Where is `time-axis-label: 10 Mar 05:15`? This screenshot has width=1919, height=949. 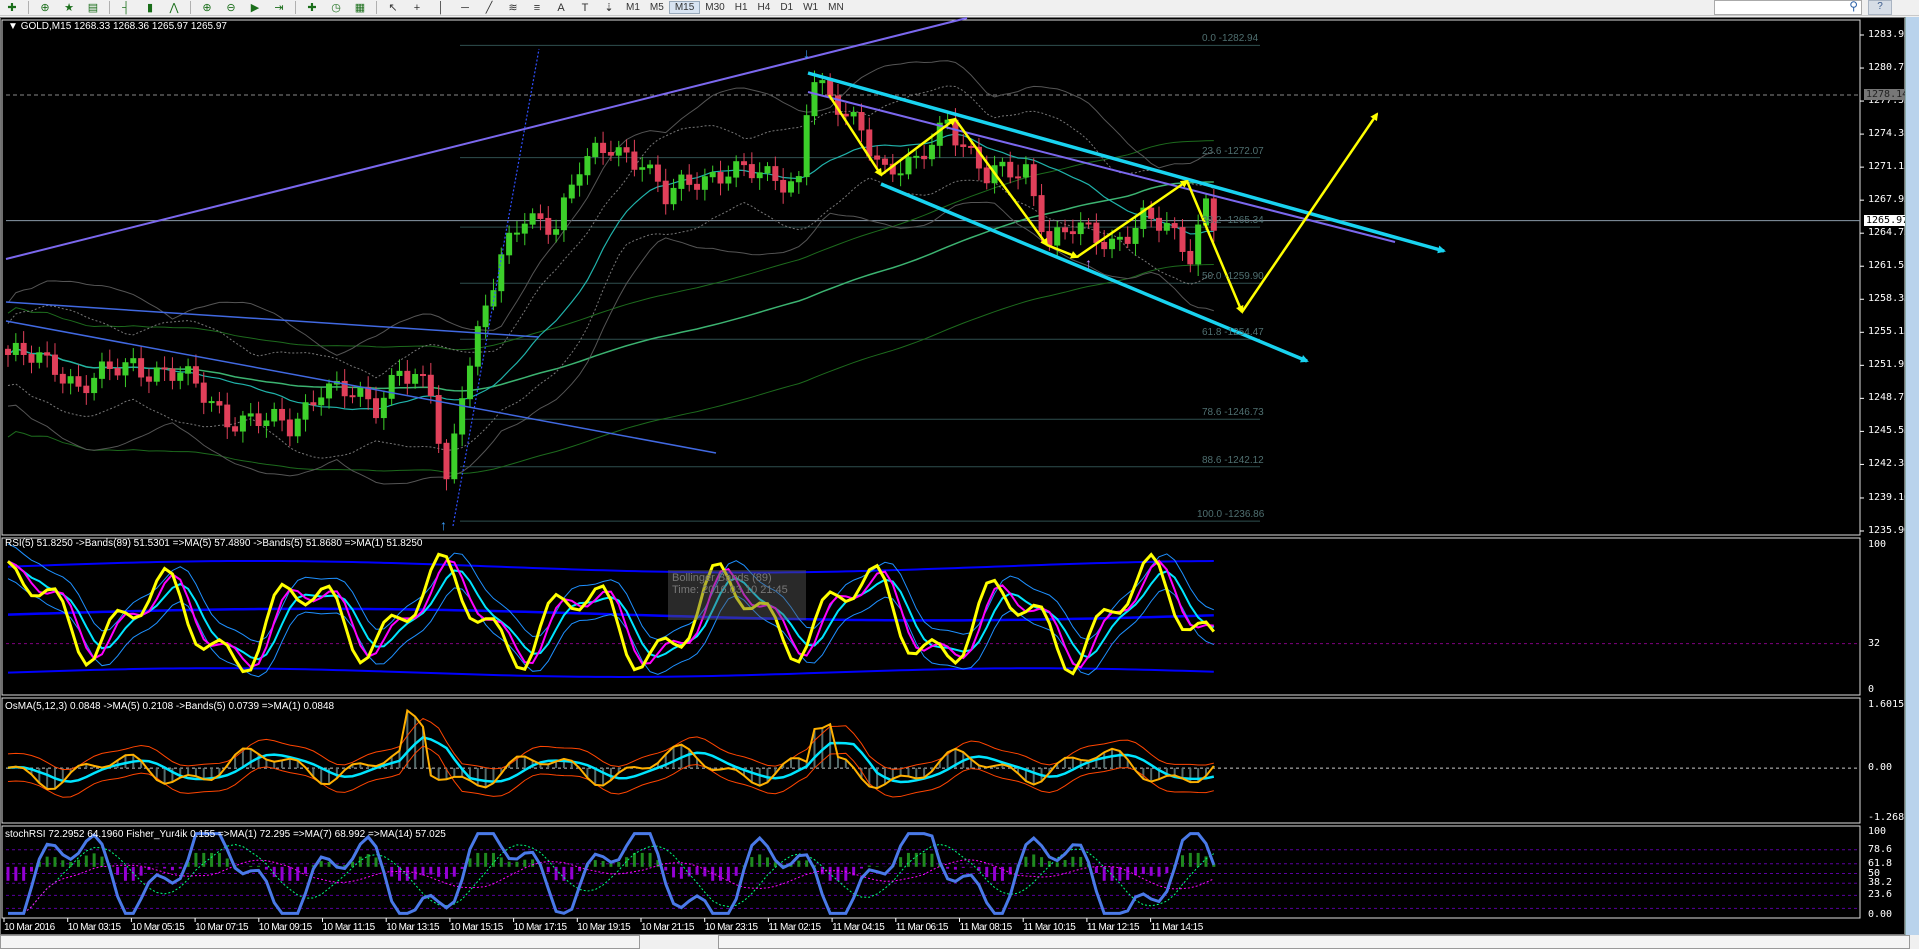 time-axis-label: 10 Mar 05:15 is located at coordinates (158, 927).